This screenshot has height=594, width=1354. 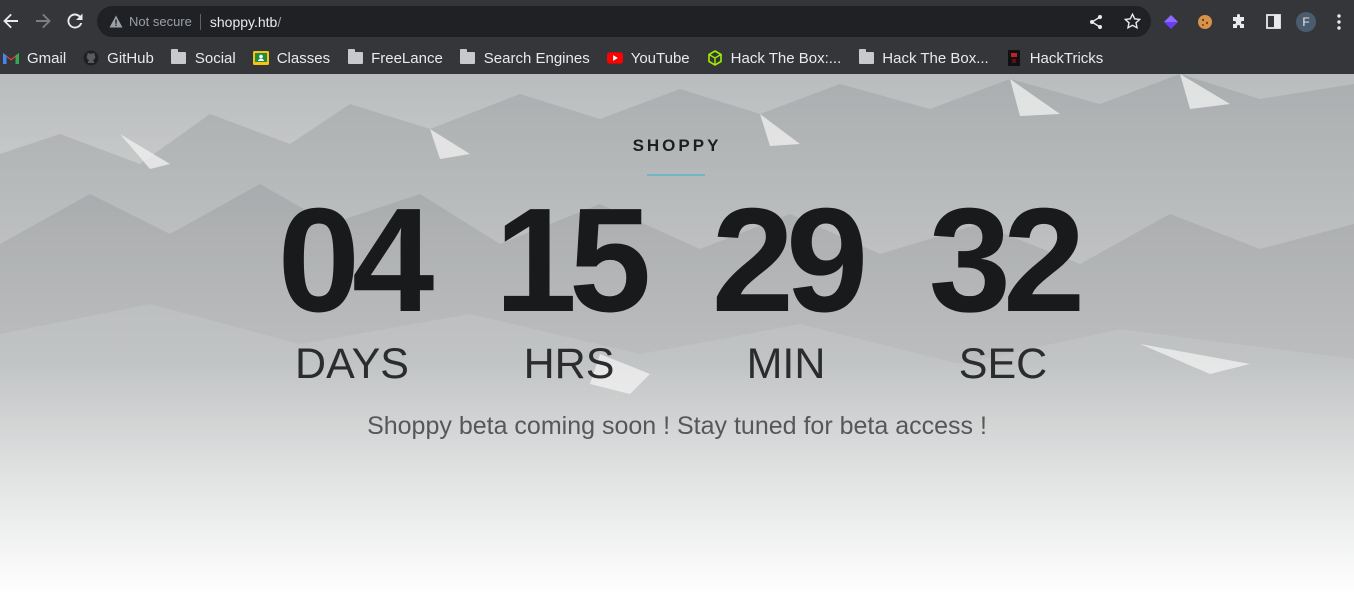 I want to click on security-label: Not secure, so click(x=160, y=21).